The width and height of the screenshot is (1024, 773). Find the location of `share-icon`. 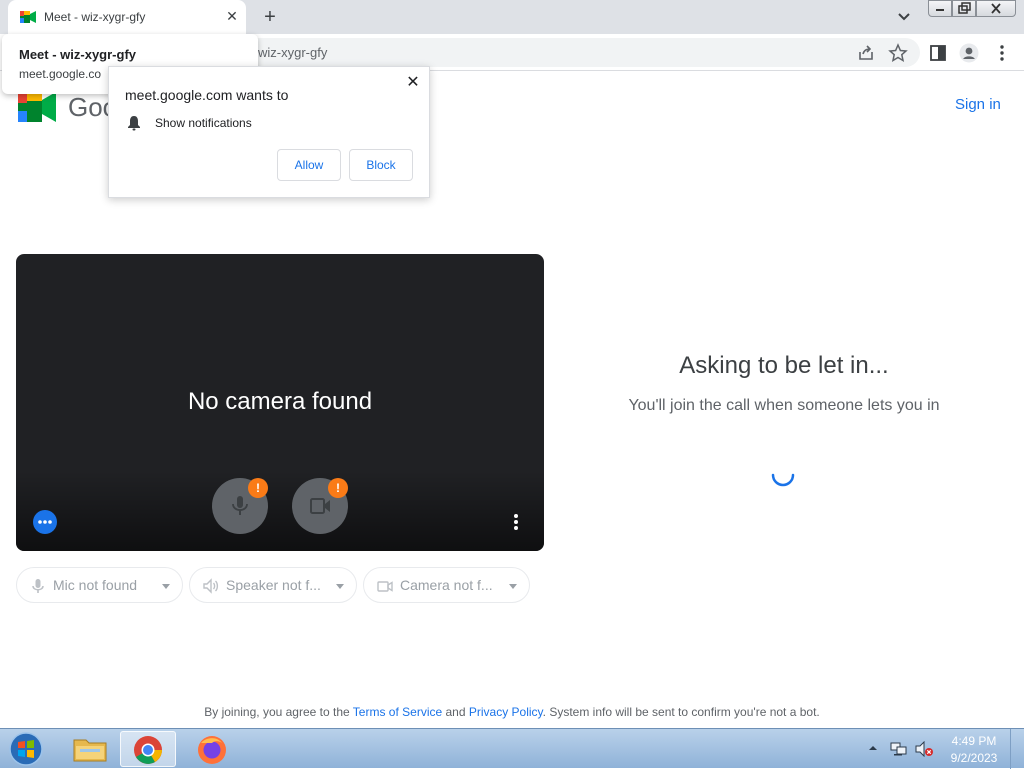

share-icon is located at coordinates (866, 53).